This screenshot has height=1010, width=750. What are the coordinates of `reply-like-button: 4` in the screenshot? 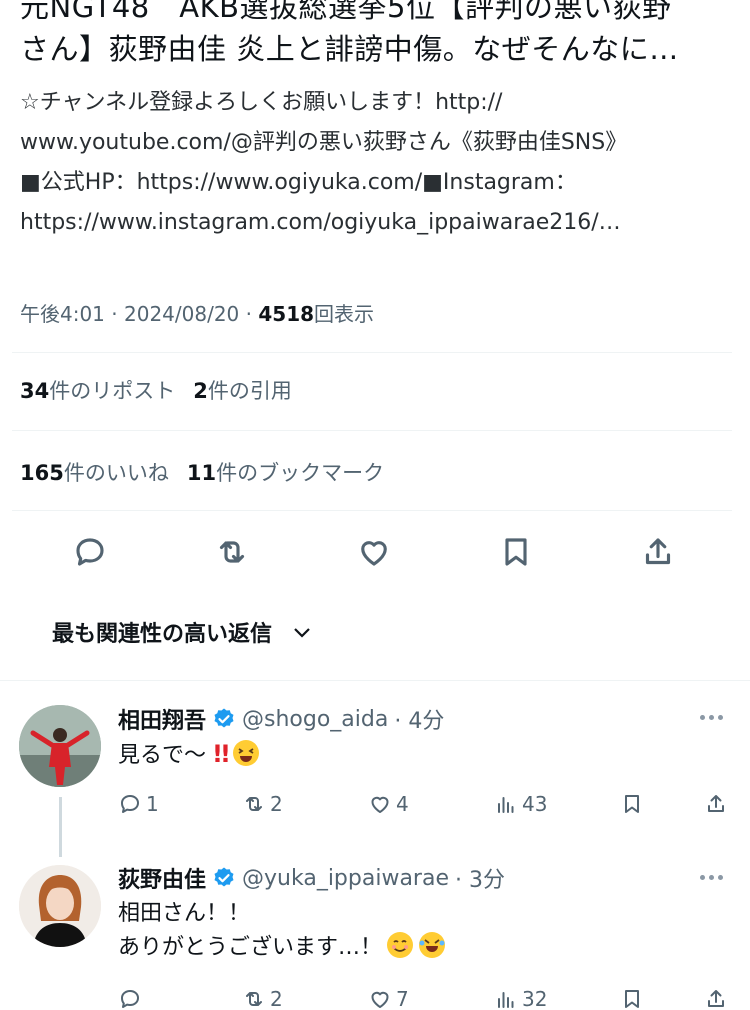 It's located at (388, 804).